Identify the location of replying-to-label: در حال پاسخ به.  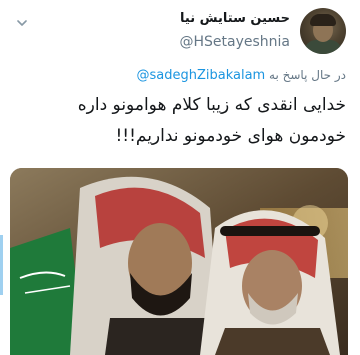
(307, 75).